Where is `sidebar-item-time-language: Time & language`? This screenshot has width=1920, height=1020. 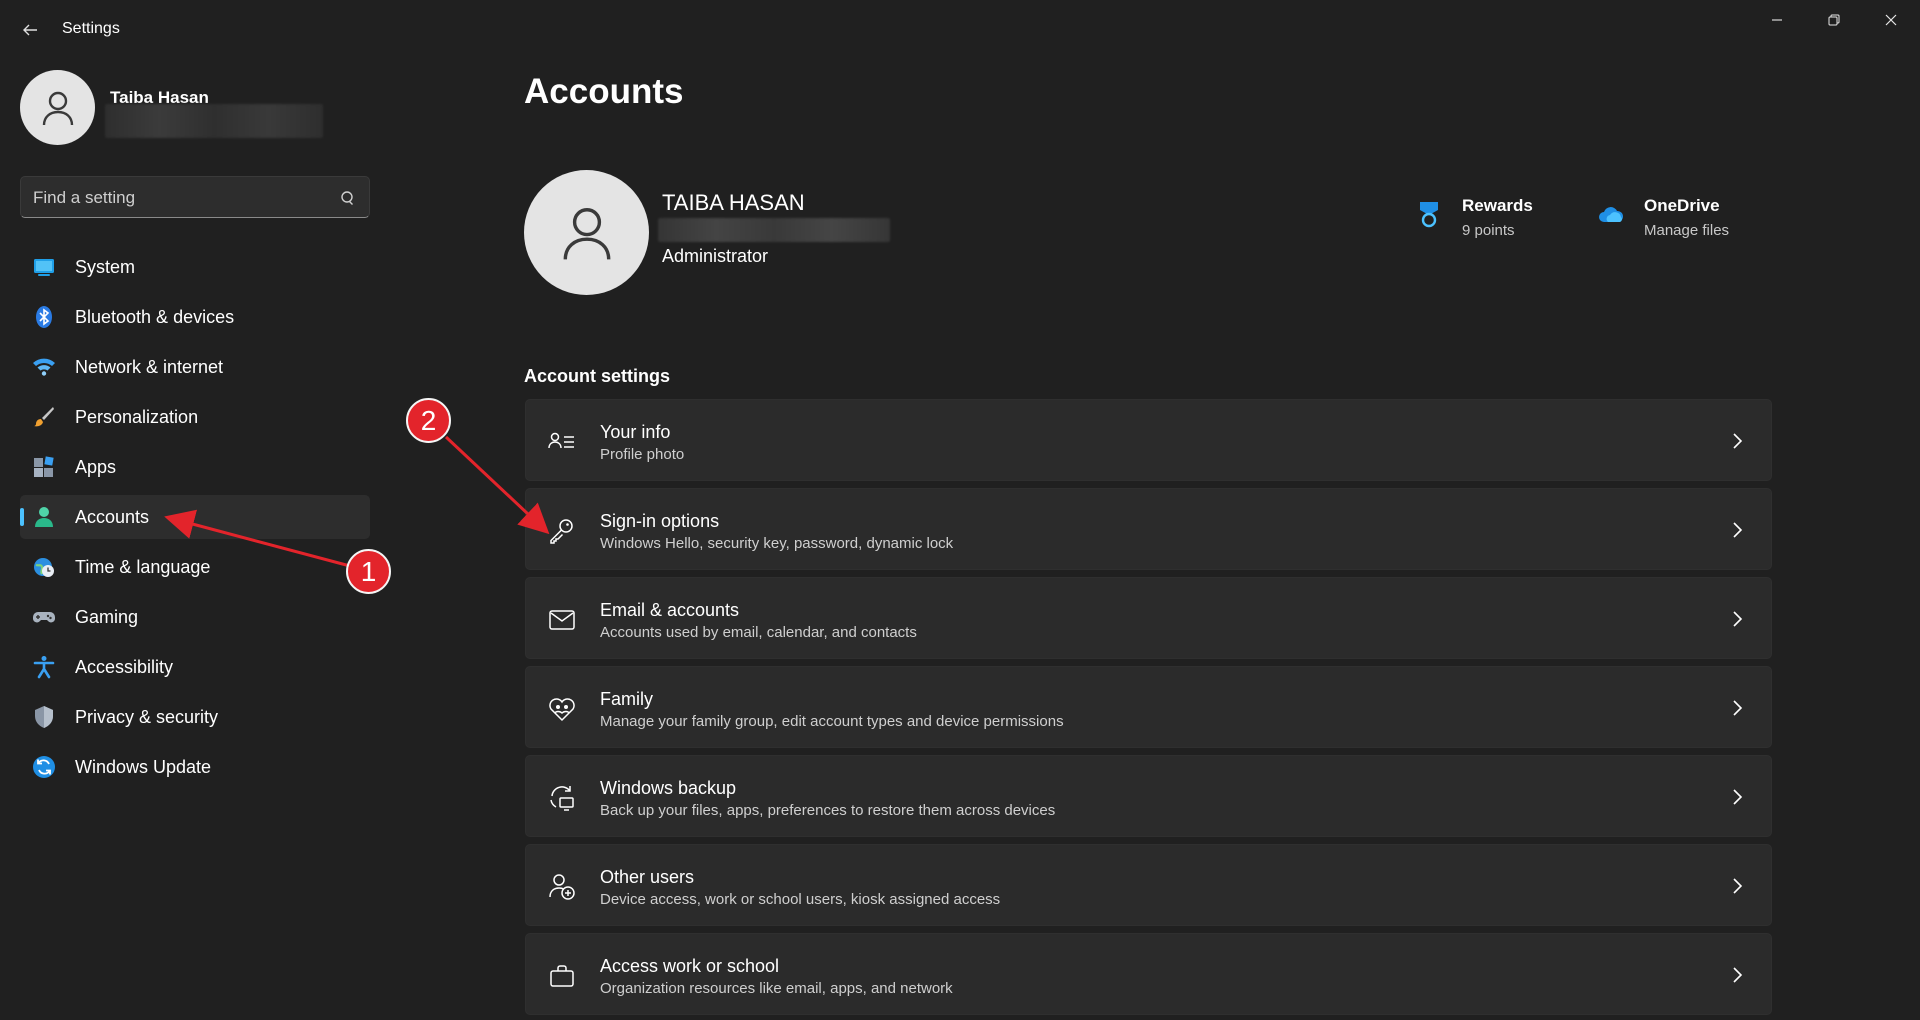
sidebar-item-time-language: Time & language is located at coordinates (195, 567).